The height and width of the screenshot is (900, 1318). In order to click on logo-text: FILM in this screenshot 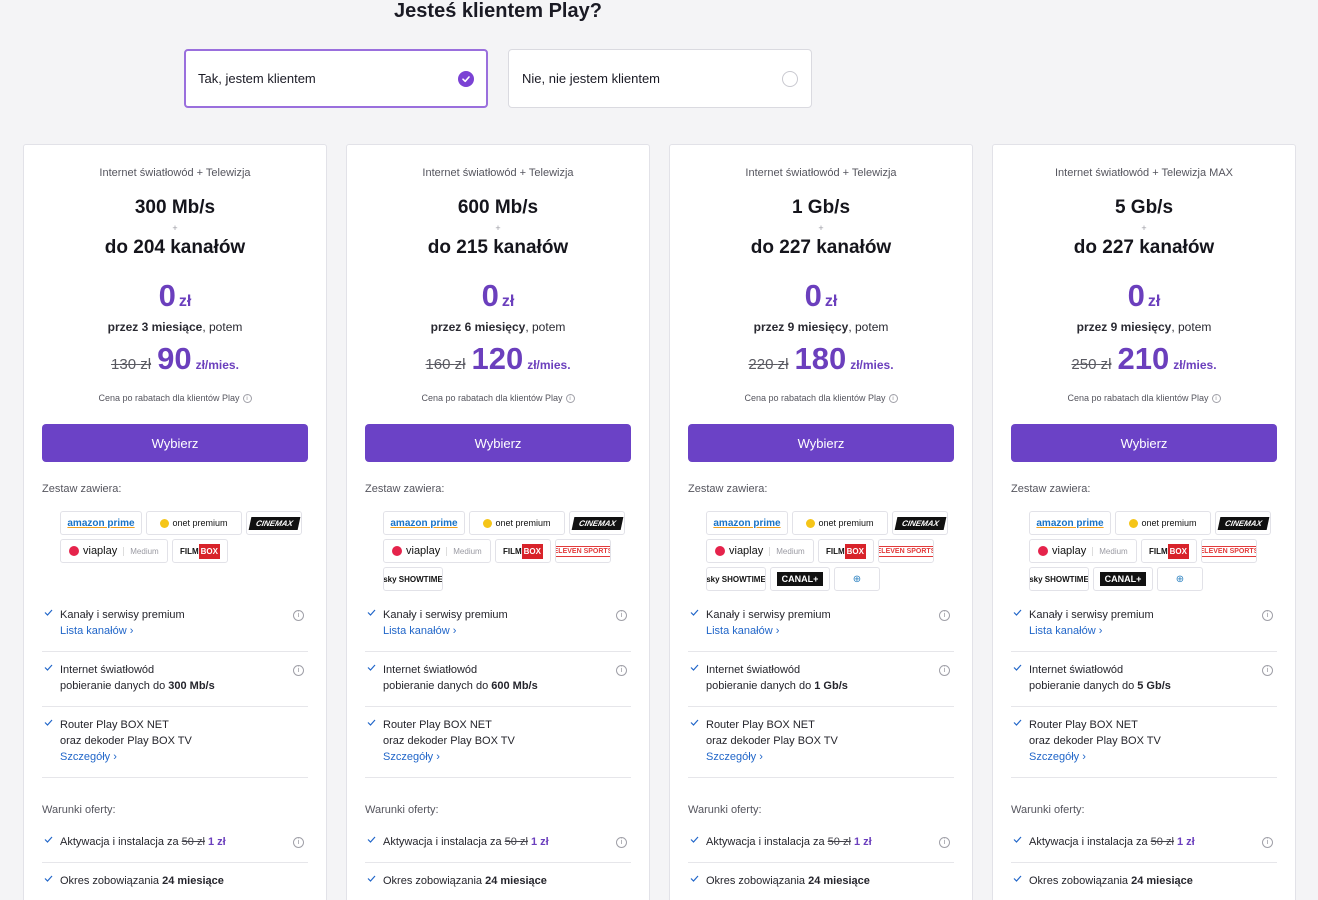, I will do `click(189, 551)`.